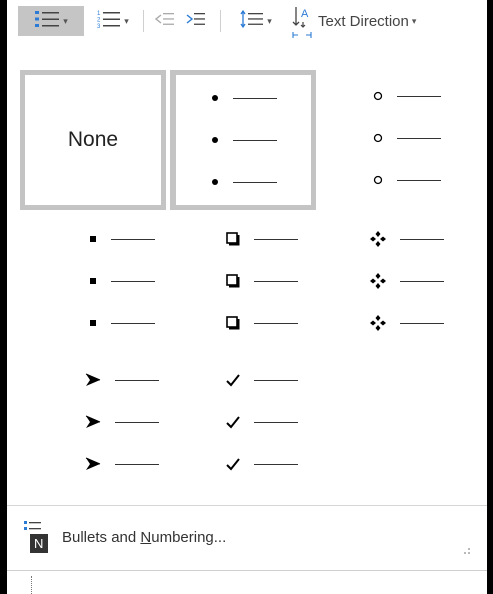  Describe the element at coordinates (47, 21) in the screenshot. I see `bullets-icon` at that location.